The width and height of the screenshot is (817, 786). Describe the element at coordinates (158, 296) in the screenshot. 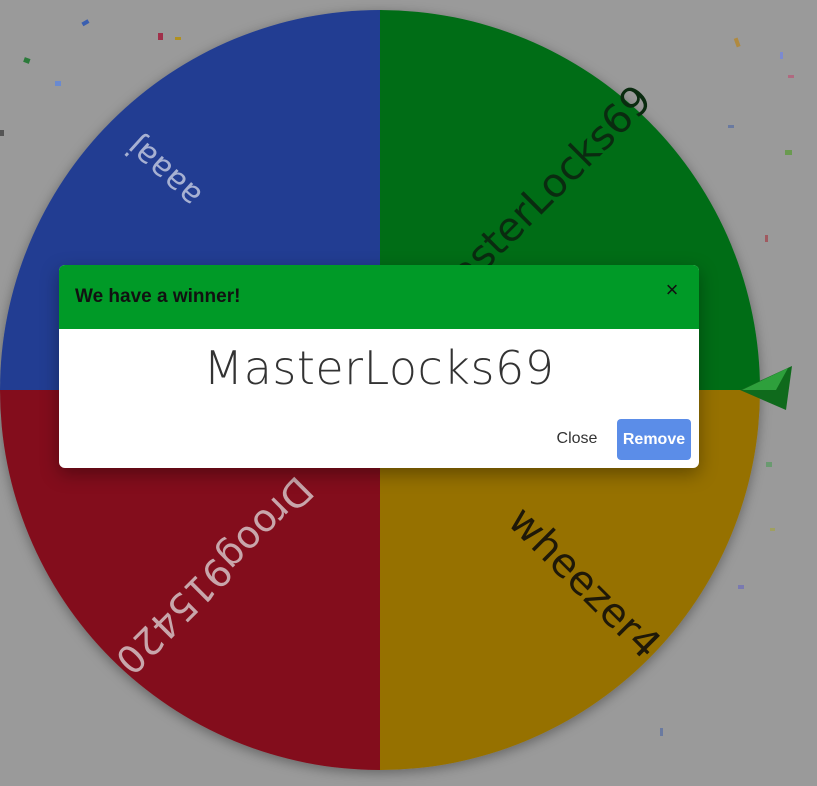

I see `winner-modal-title: We have a winner!` at that location.